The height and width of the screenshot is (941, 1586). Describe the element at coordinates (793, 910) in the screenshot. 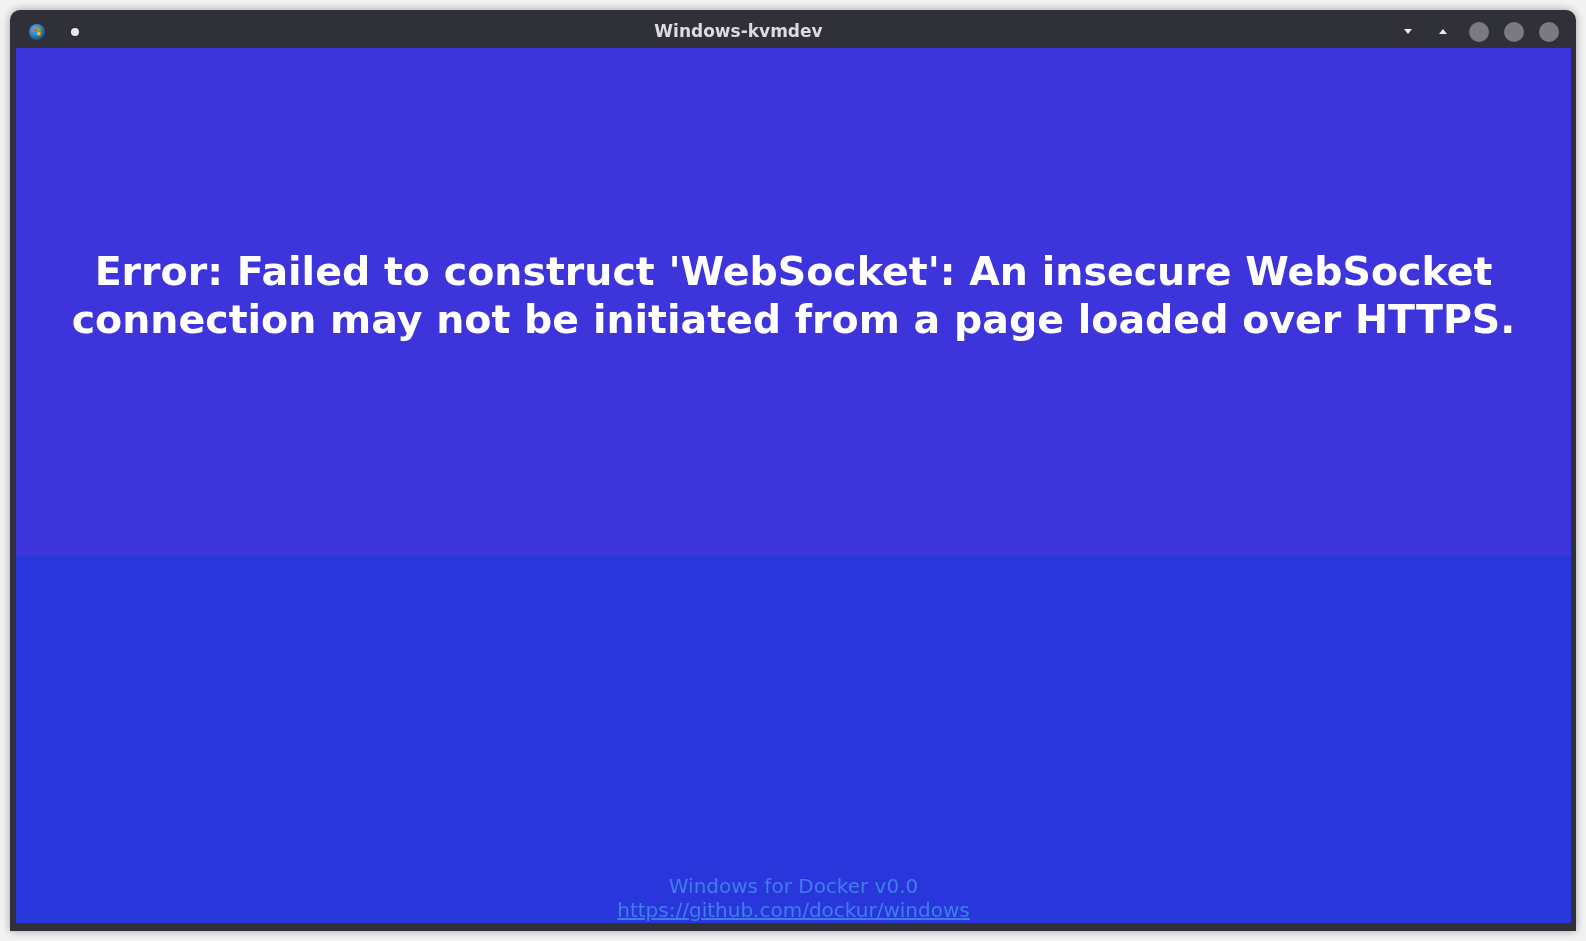

I see `github-link: https://github.com/dockur/windows` at that location.